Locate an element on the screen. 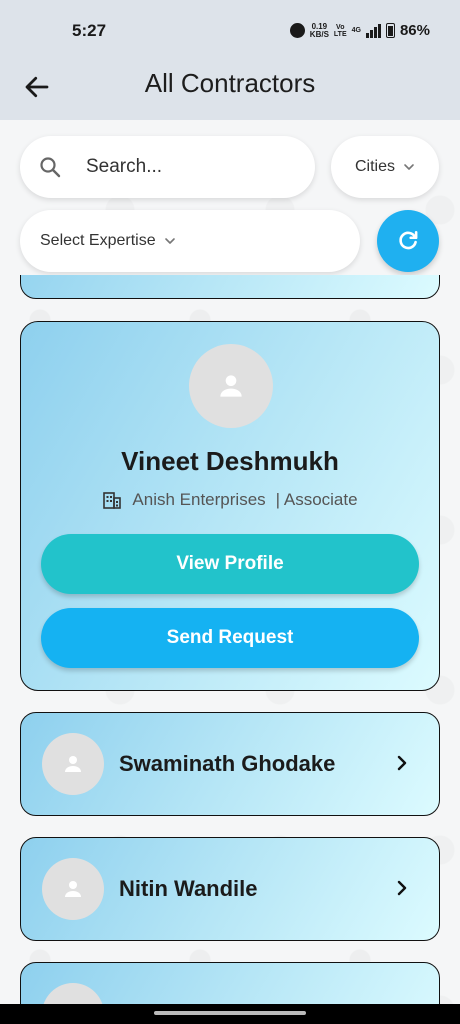  contractor-card: Nitin Wandile is located at coordinates (230, 889).